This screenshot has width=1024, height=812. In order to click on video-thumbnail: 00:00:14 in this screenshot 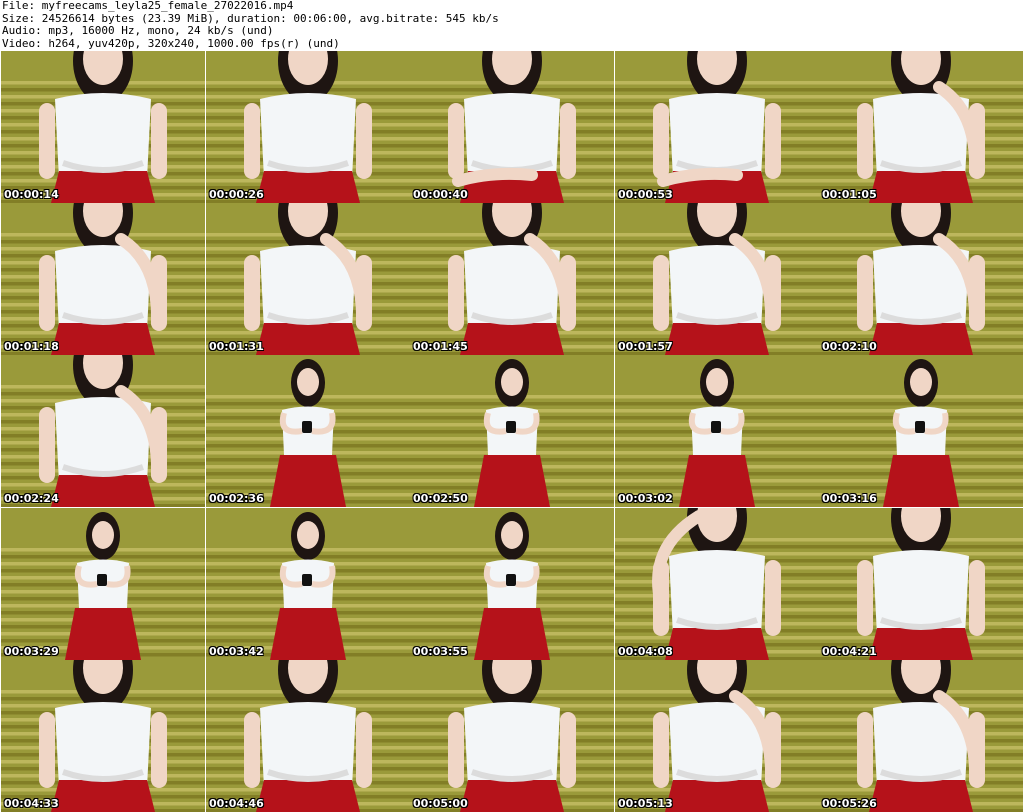, I will do `click(103, 127)`.